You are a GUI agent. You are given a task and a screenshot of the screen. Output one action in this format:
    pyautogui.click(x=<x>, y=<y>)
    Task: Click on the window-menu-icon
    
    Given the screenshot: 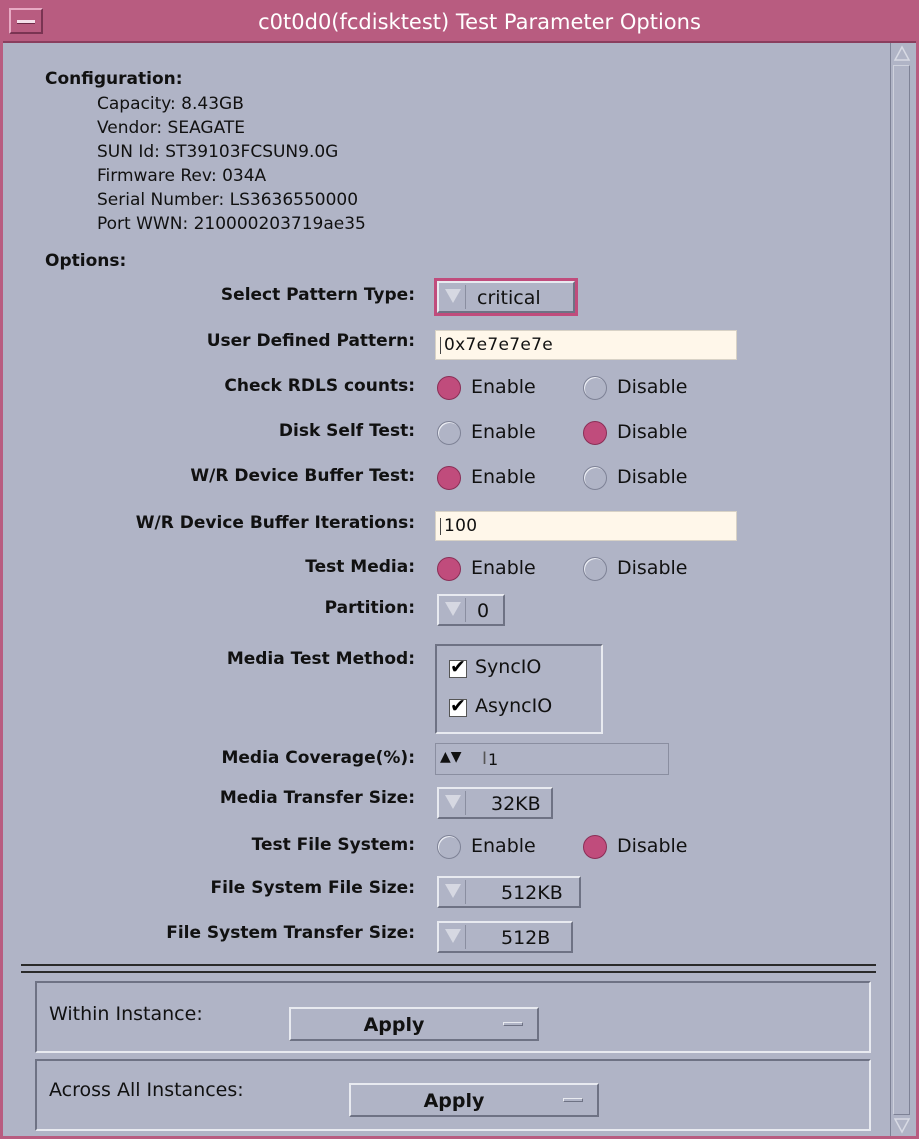 What is the action you would take?
    pyautogui.click(x=26, y=22)
    